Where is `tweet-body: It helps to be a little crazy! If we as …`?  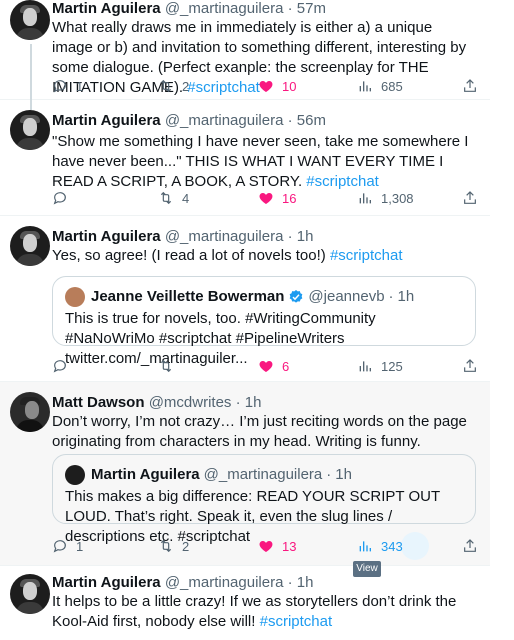
tweet-body: It helps to be a little crazy! If we as … is located at coordinates (254, 611).